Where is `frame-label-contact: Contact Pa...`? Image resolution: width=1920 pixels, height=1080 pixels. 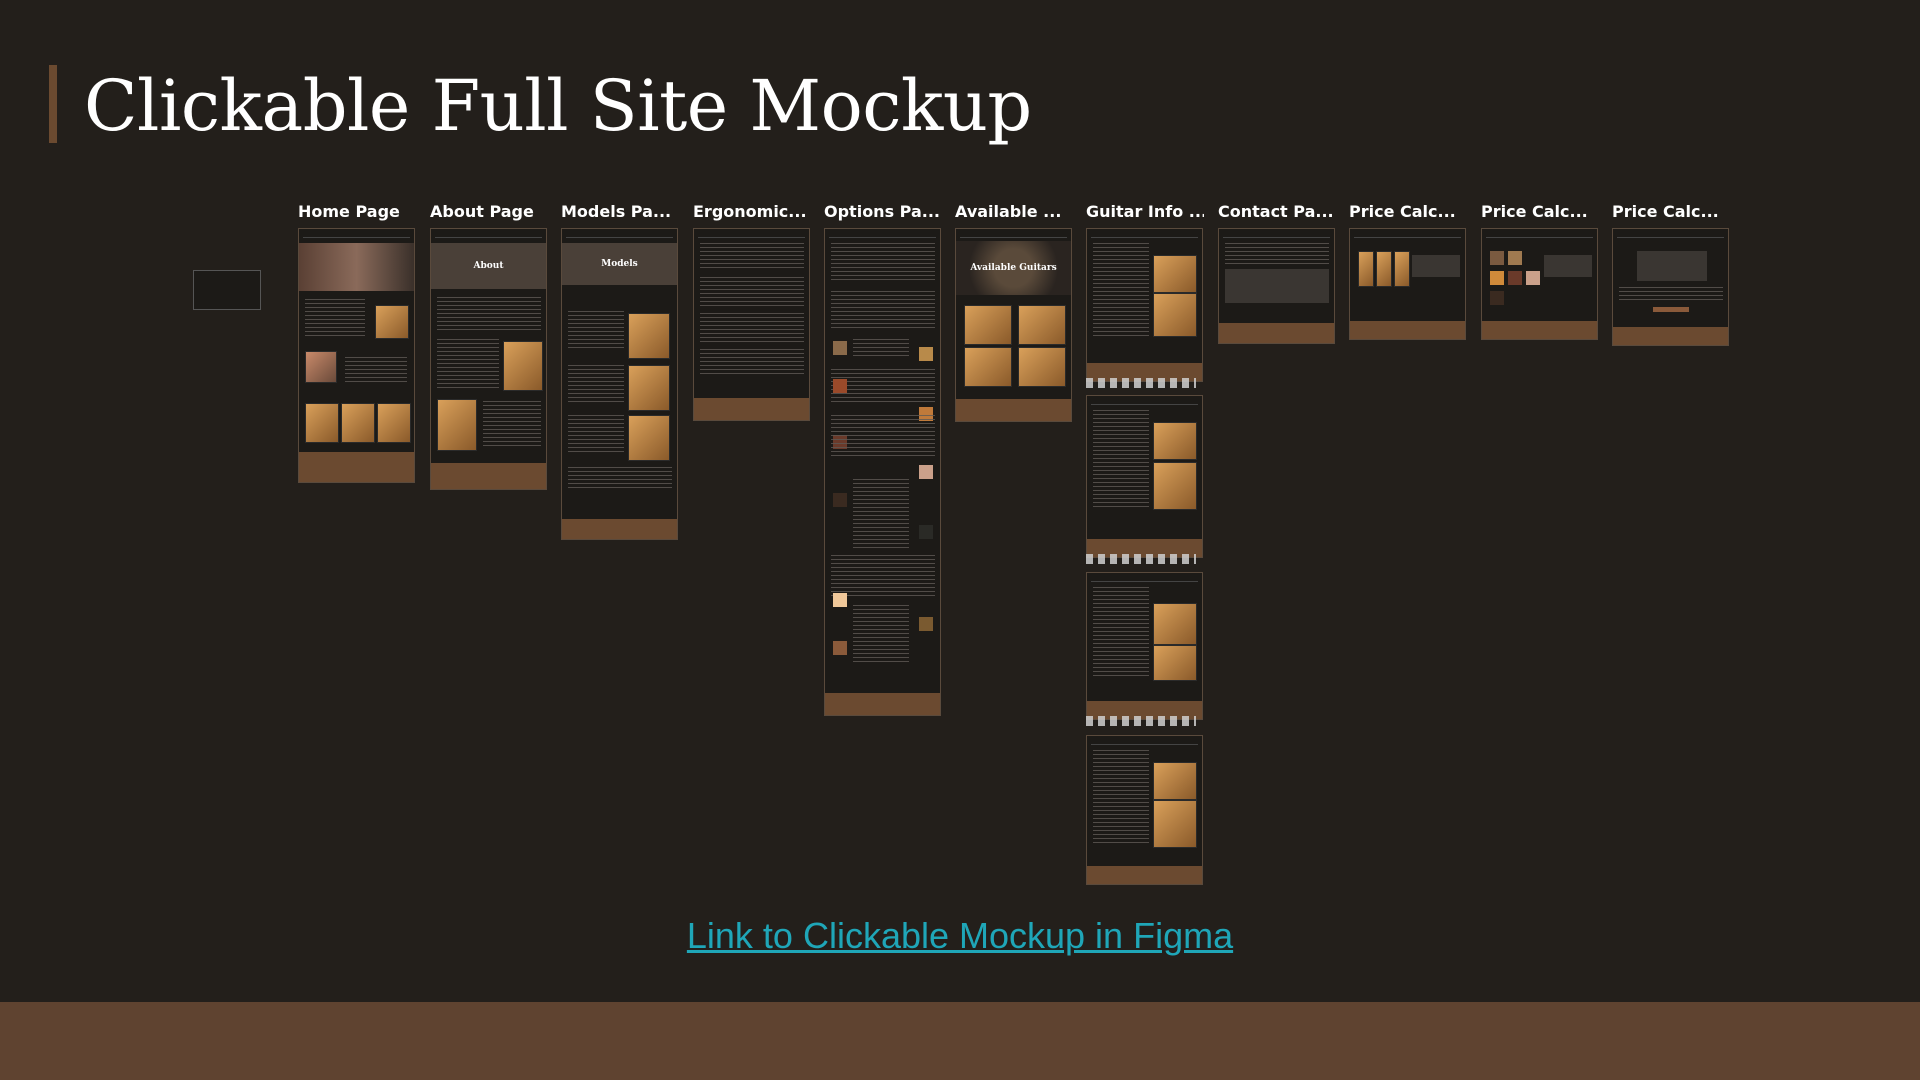
frame-label-contact: Contact Pa... is located at coordinates (1276, 211).